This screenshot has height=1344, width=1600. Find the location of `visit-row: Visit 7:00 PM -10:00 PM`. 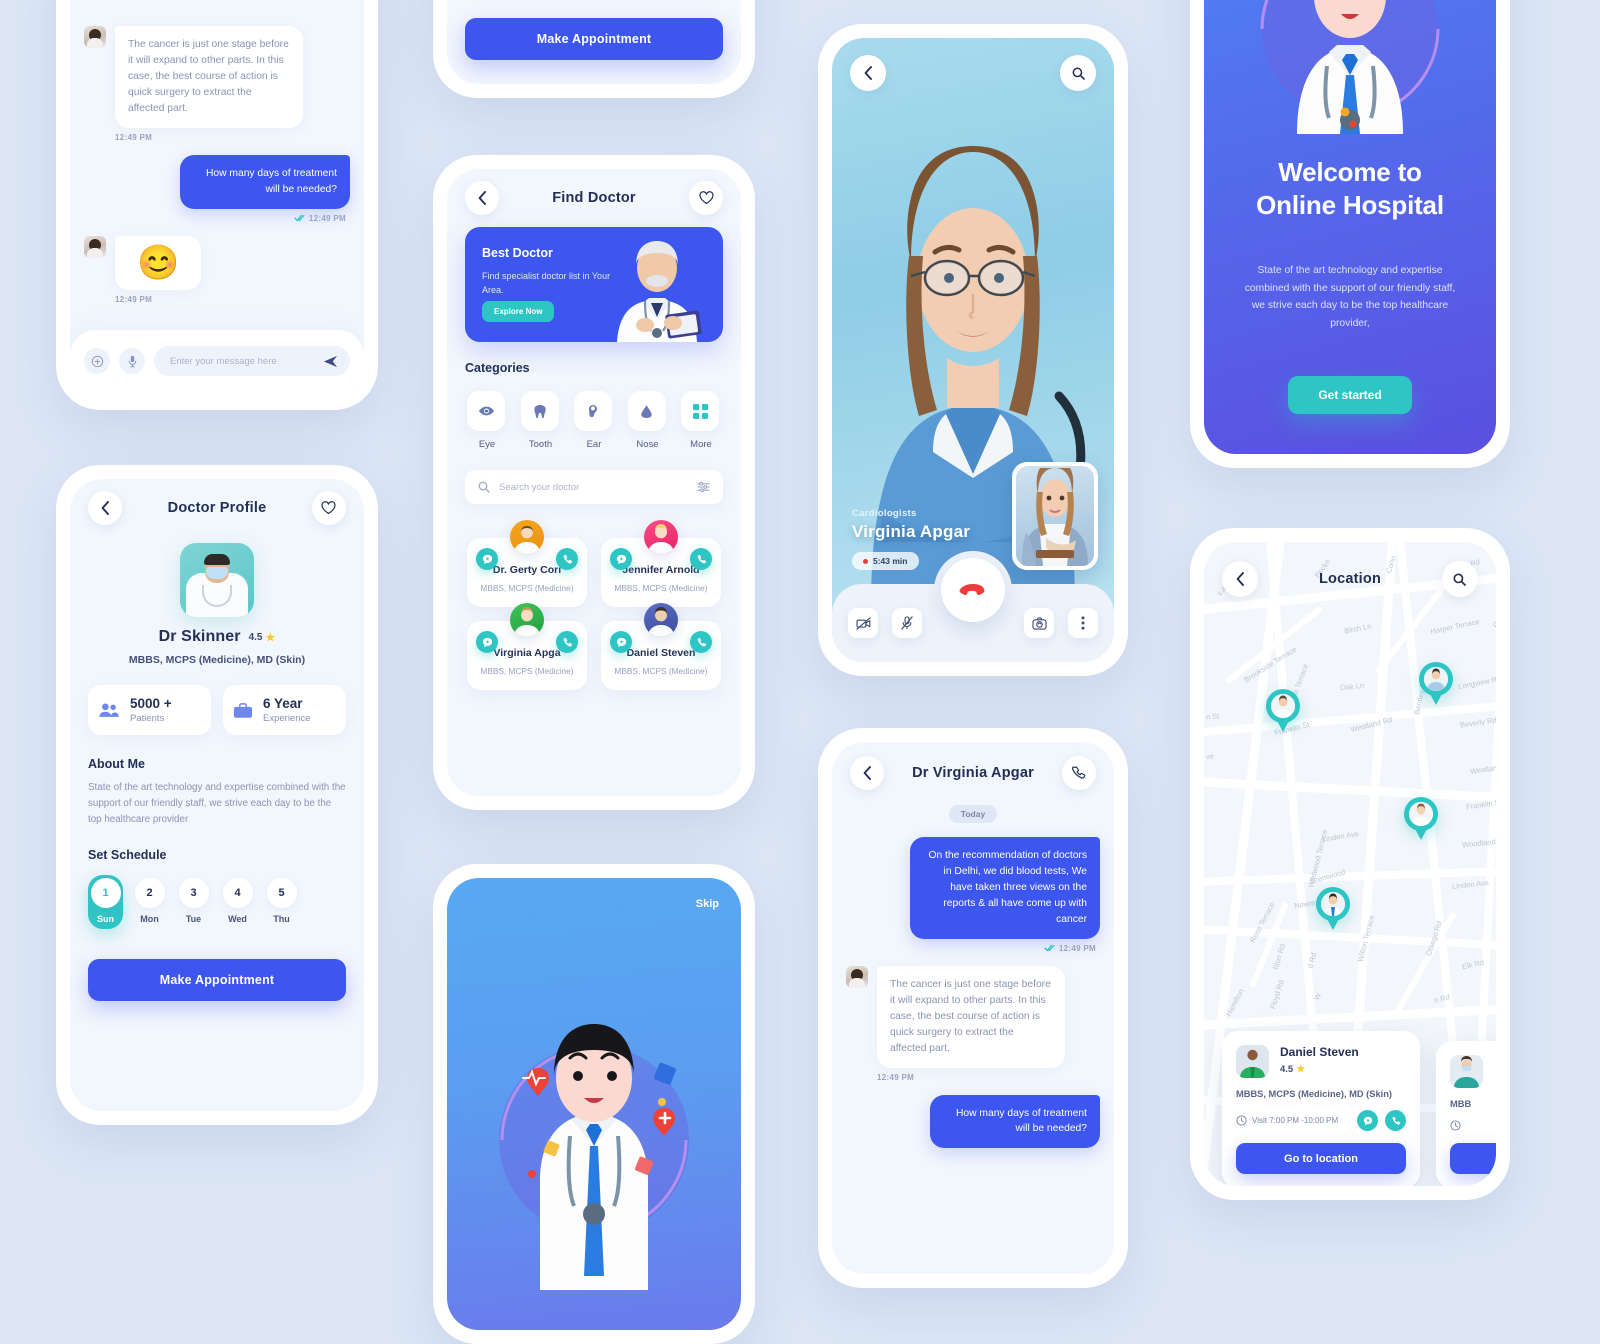

visit-row: Visit 7:00 PM -10:00 PM is located at coordinates (1321, 1120).